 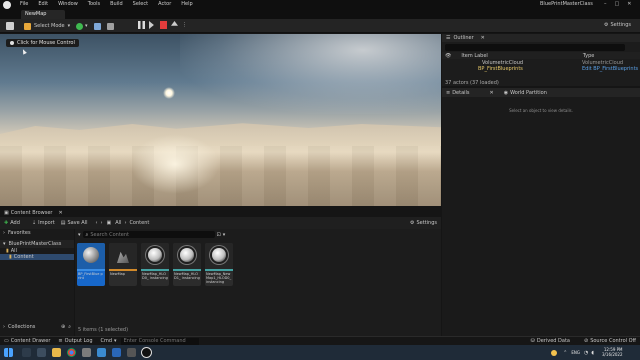 I want to click on menu-select: Select, so click(x=140, y=4).